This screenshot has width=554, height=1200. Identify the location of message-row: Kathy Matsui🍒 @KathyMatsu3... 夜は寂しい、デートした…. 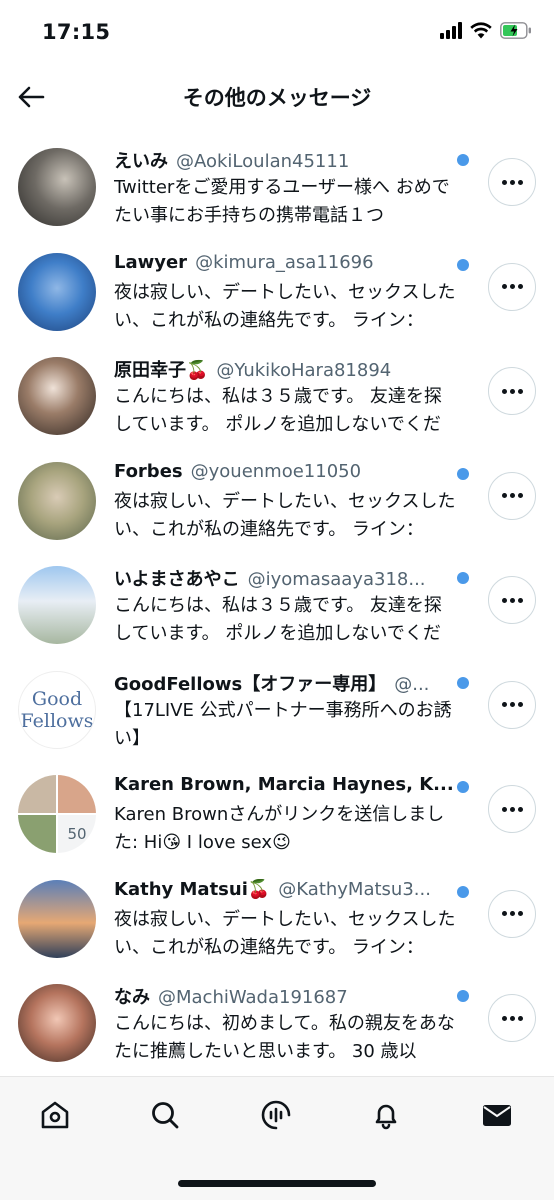
(277, 916).